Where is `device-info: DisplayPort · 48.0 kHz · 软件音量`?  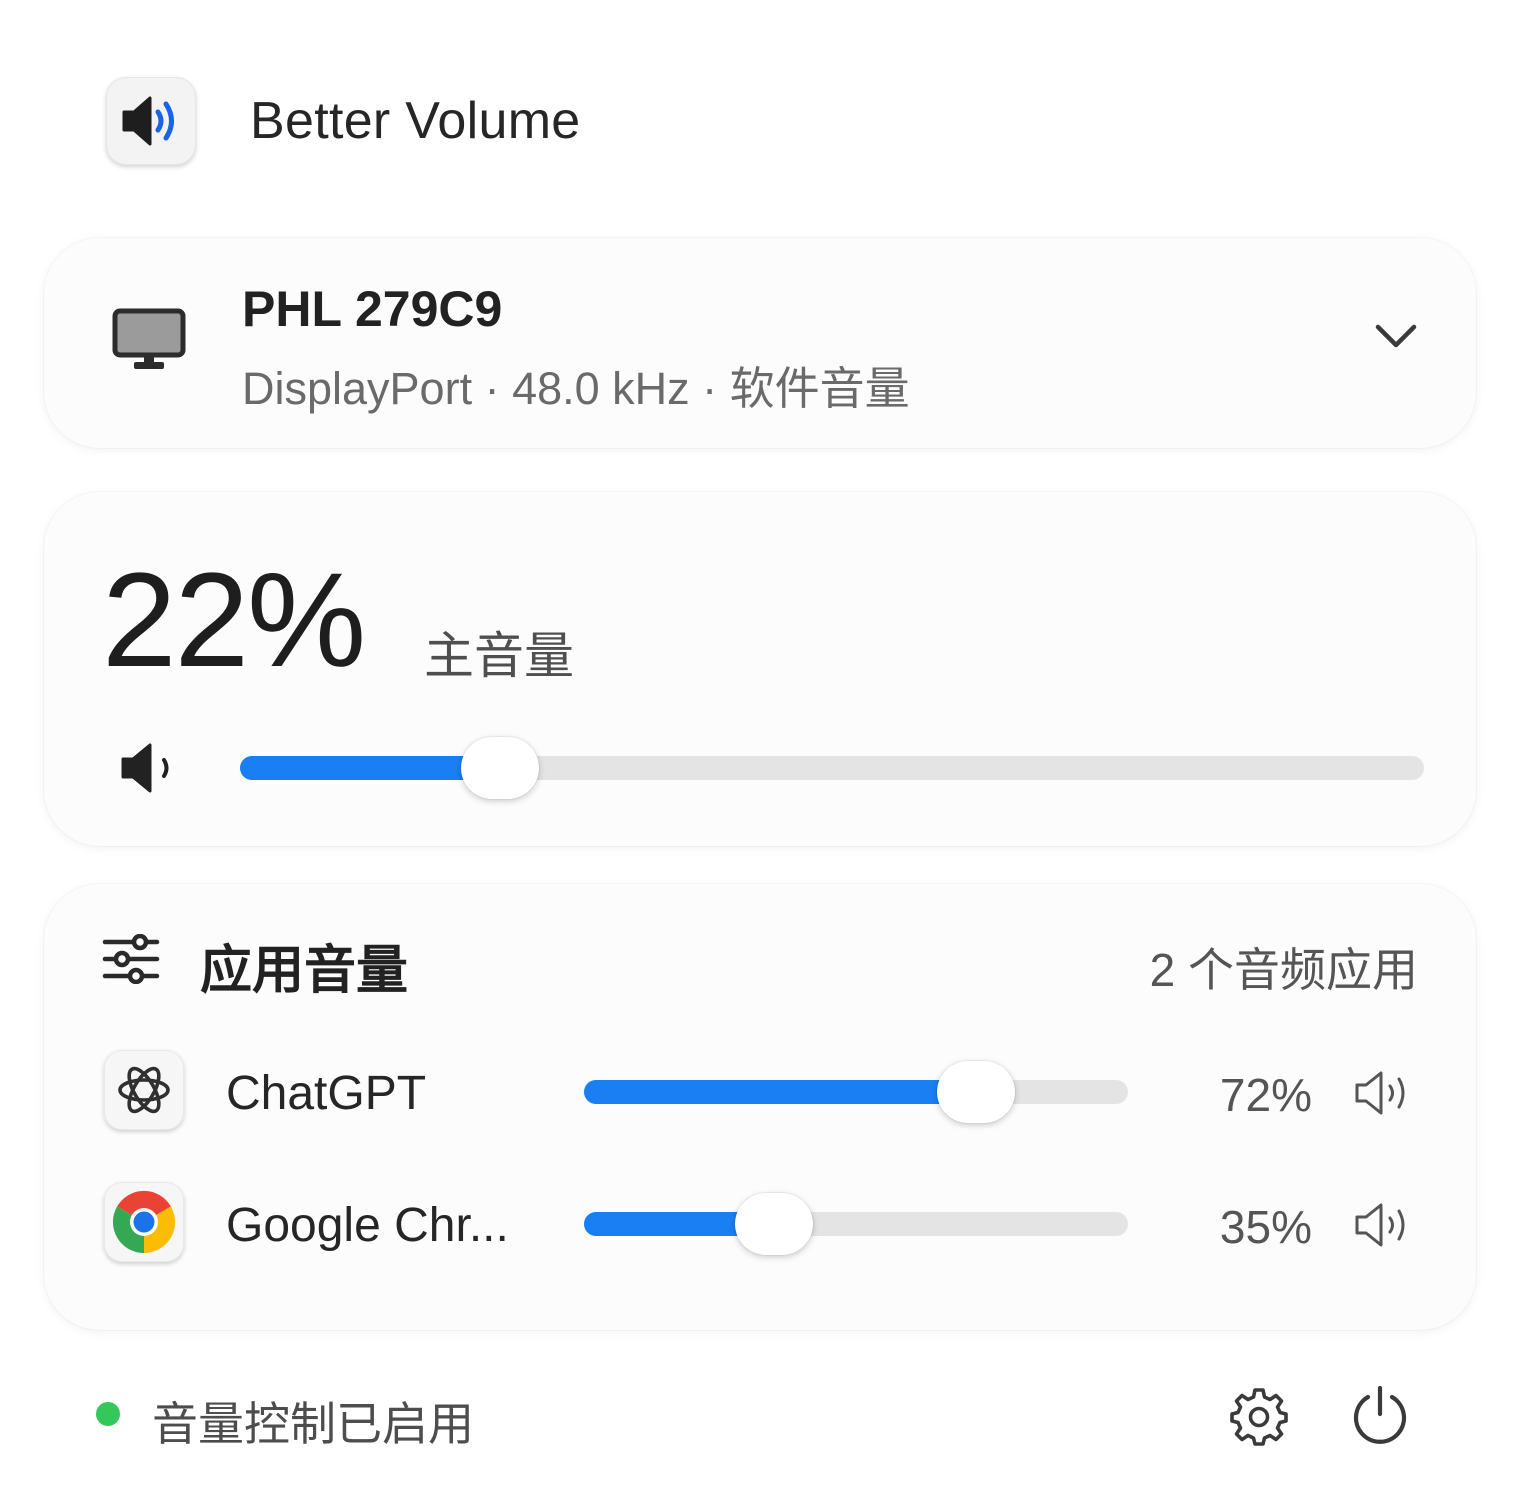 device-info: DisplayPort · 48.0 kHz · 软件音量 is located at coordinates (576, 388).